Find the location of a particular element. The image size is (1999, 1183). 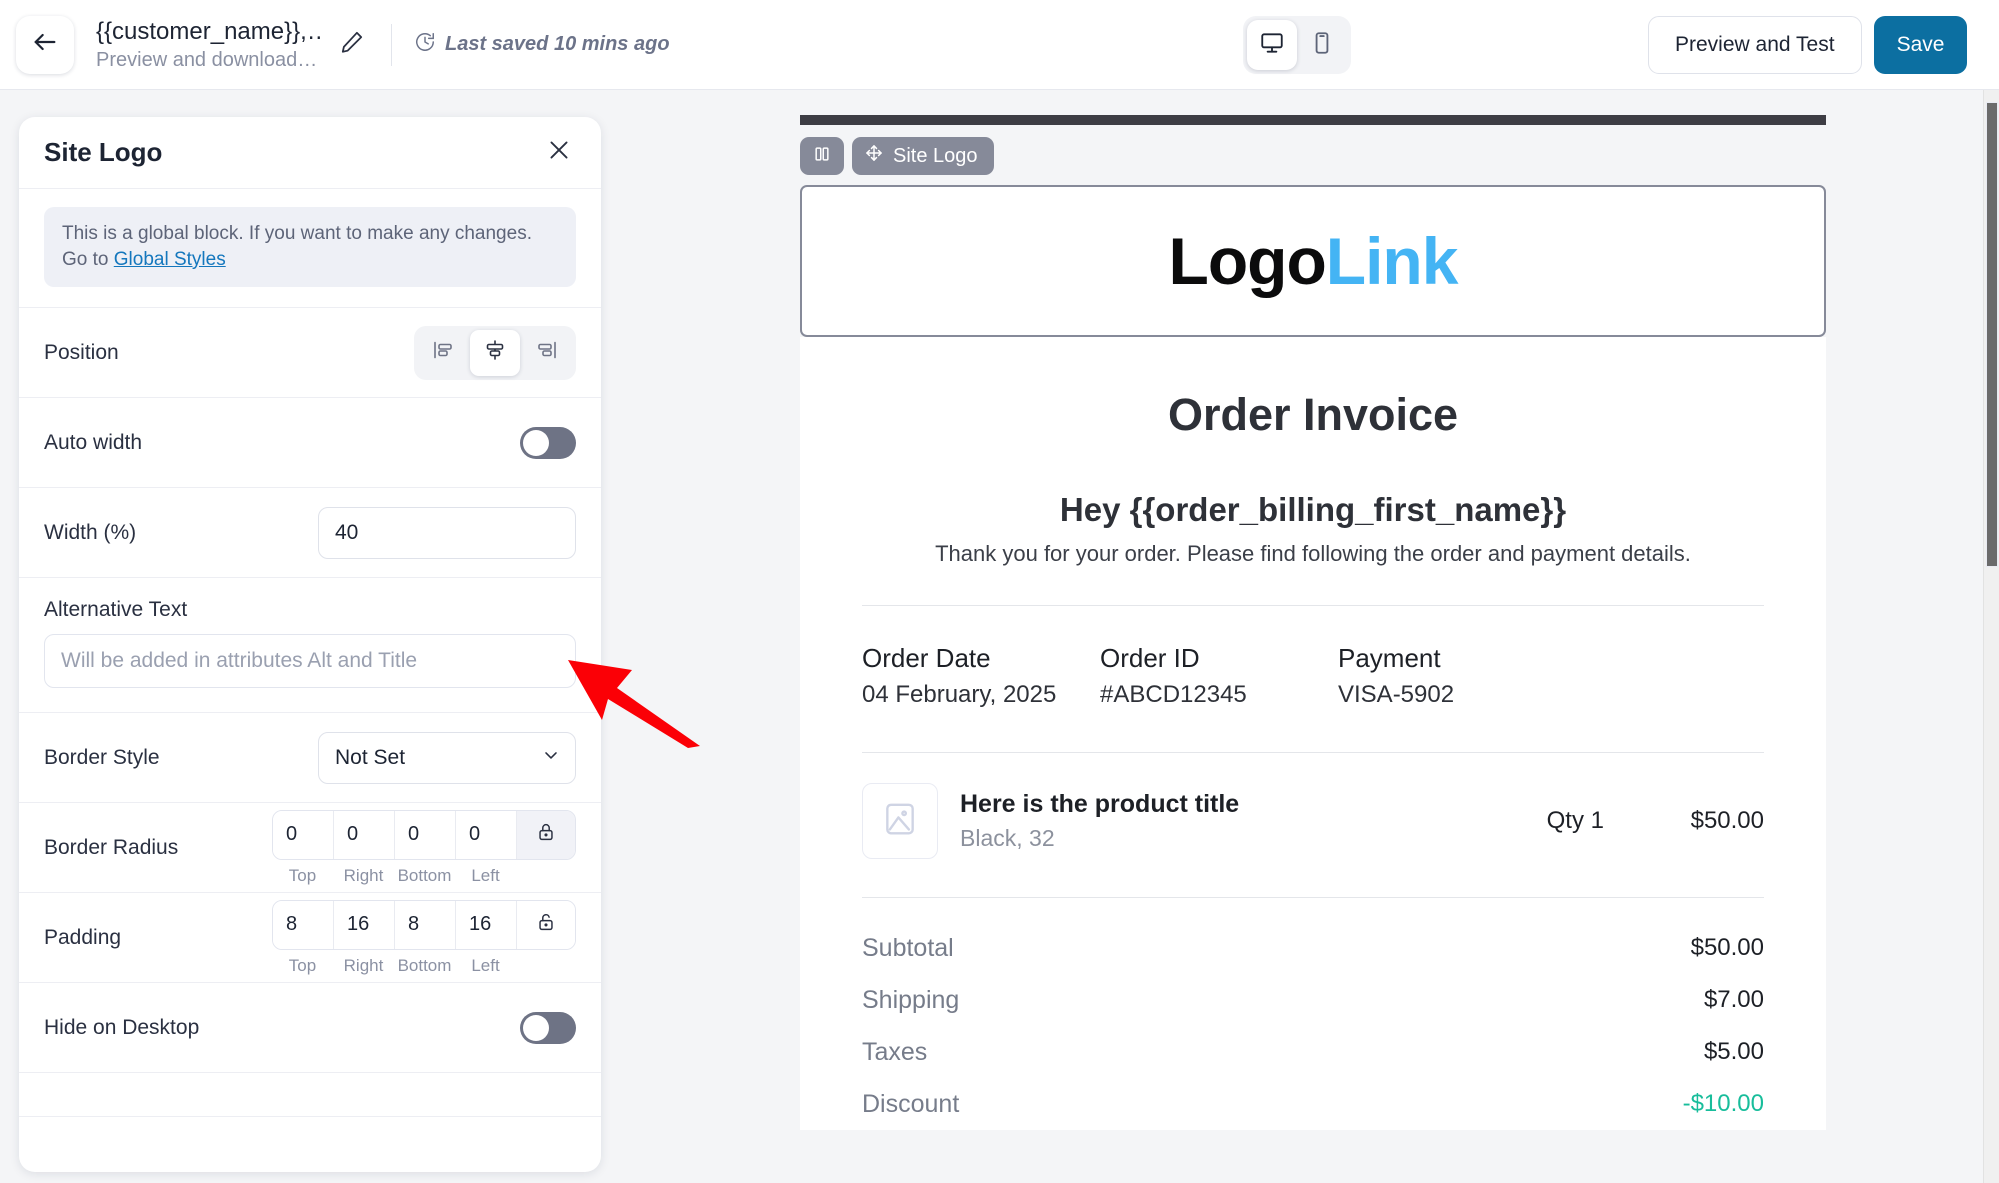

auto-width-label: Auto width is located at coordinates (93, 442).